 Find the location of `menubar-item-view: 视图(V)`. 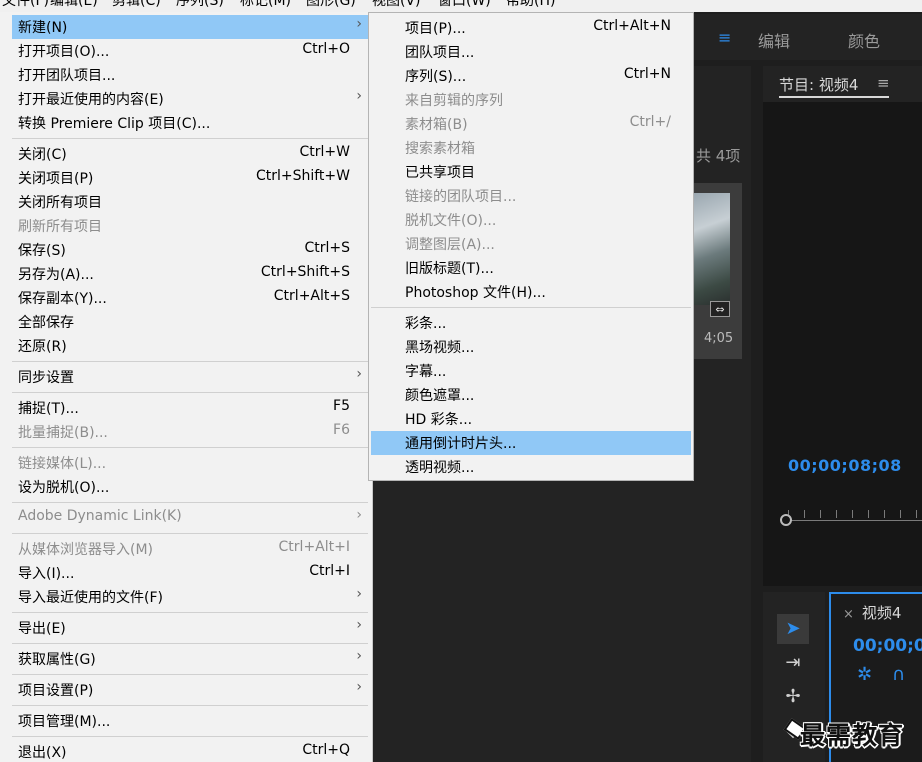

menubar-item-view: 视图(V) is located at coordinates (396, 5).